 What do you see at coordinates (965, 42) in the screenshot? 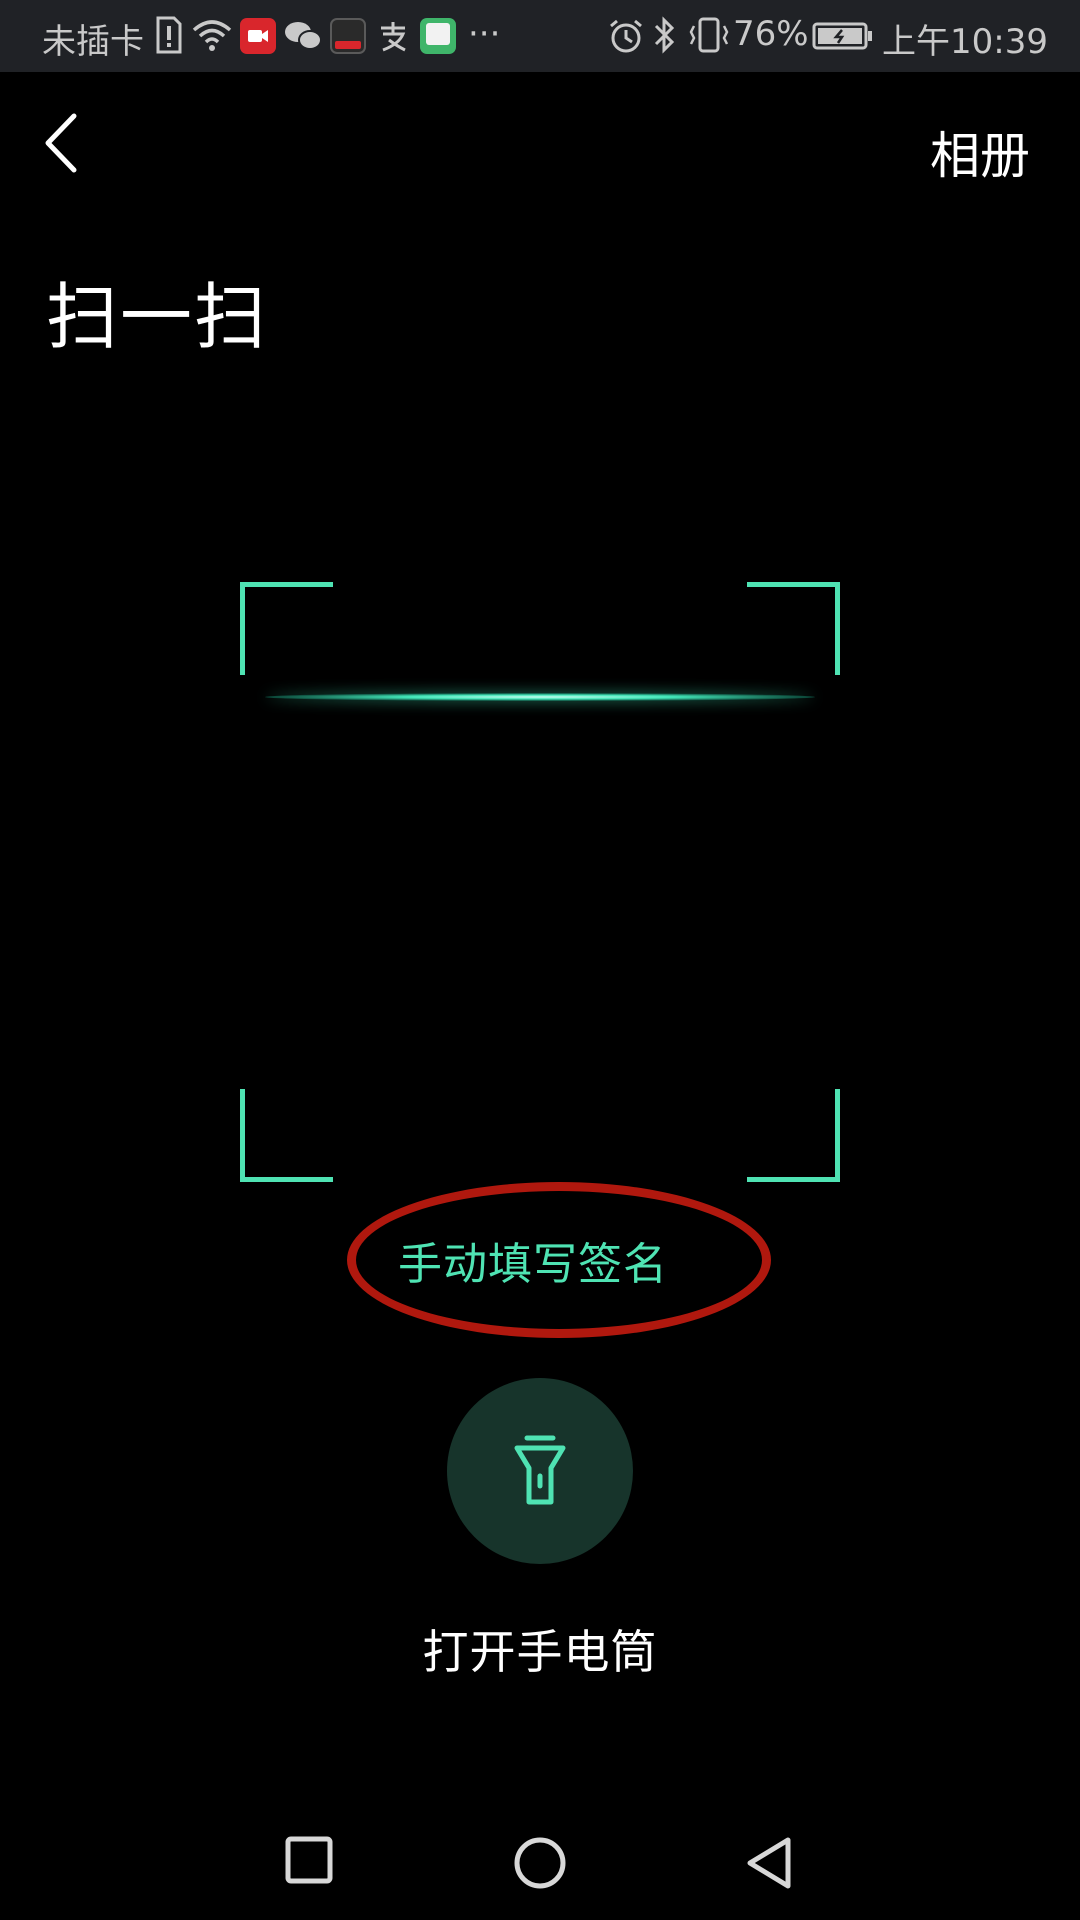
I see `clock-time: 上午10:39` at bounding box center [965, 42].